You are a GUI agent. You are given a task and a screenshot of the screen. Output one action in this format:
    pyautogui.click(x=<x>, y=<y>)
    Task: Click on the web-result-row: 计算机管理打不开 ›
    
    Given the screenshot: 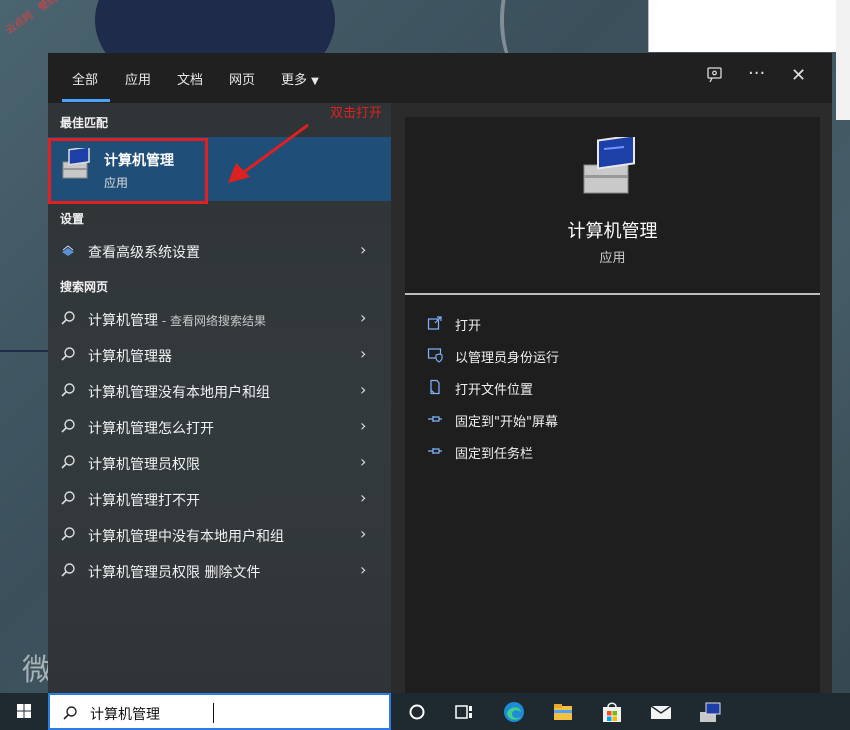 What is the action you would take?
    pyautogui.click(x=219, y=499)
    